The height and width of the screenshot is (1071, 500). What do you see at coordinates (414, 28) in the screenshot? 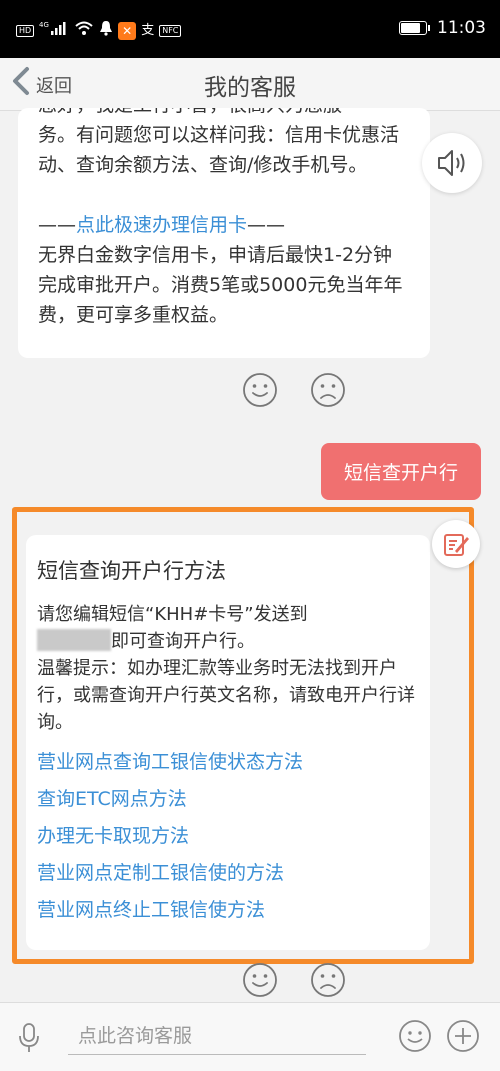
I see `battery-icon` at bounding box center [414, 28].